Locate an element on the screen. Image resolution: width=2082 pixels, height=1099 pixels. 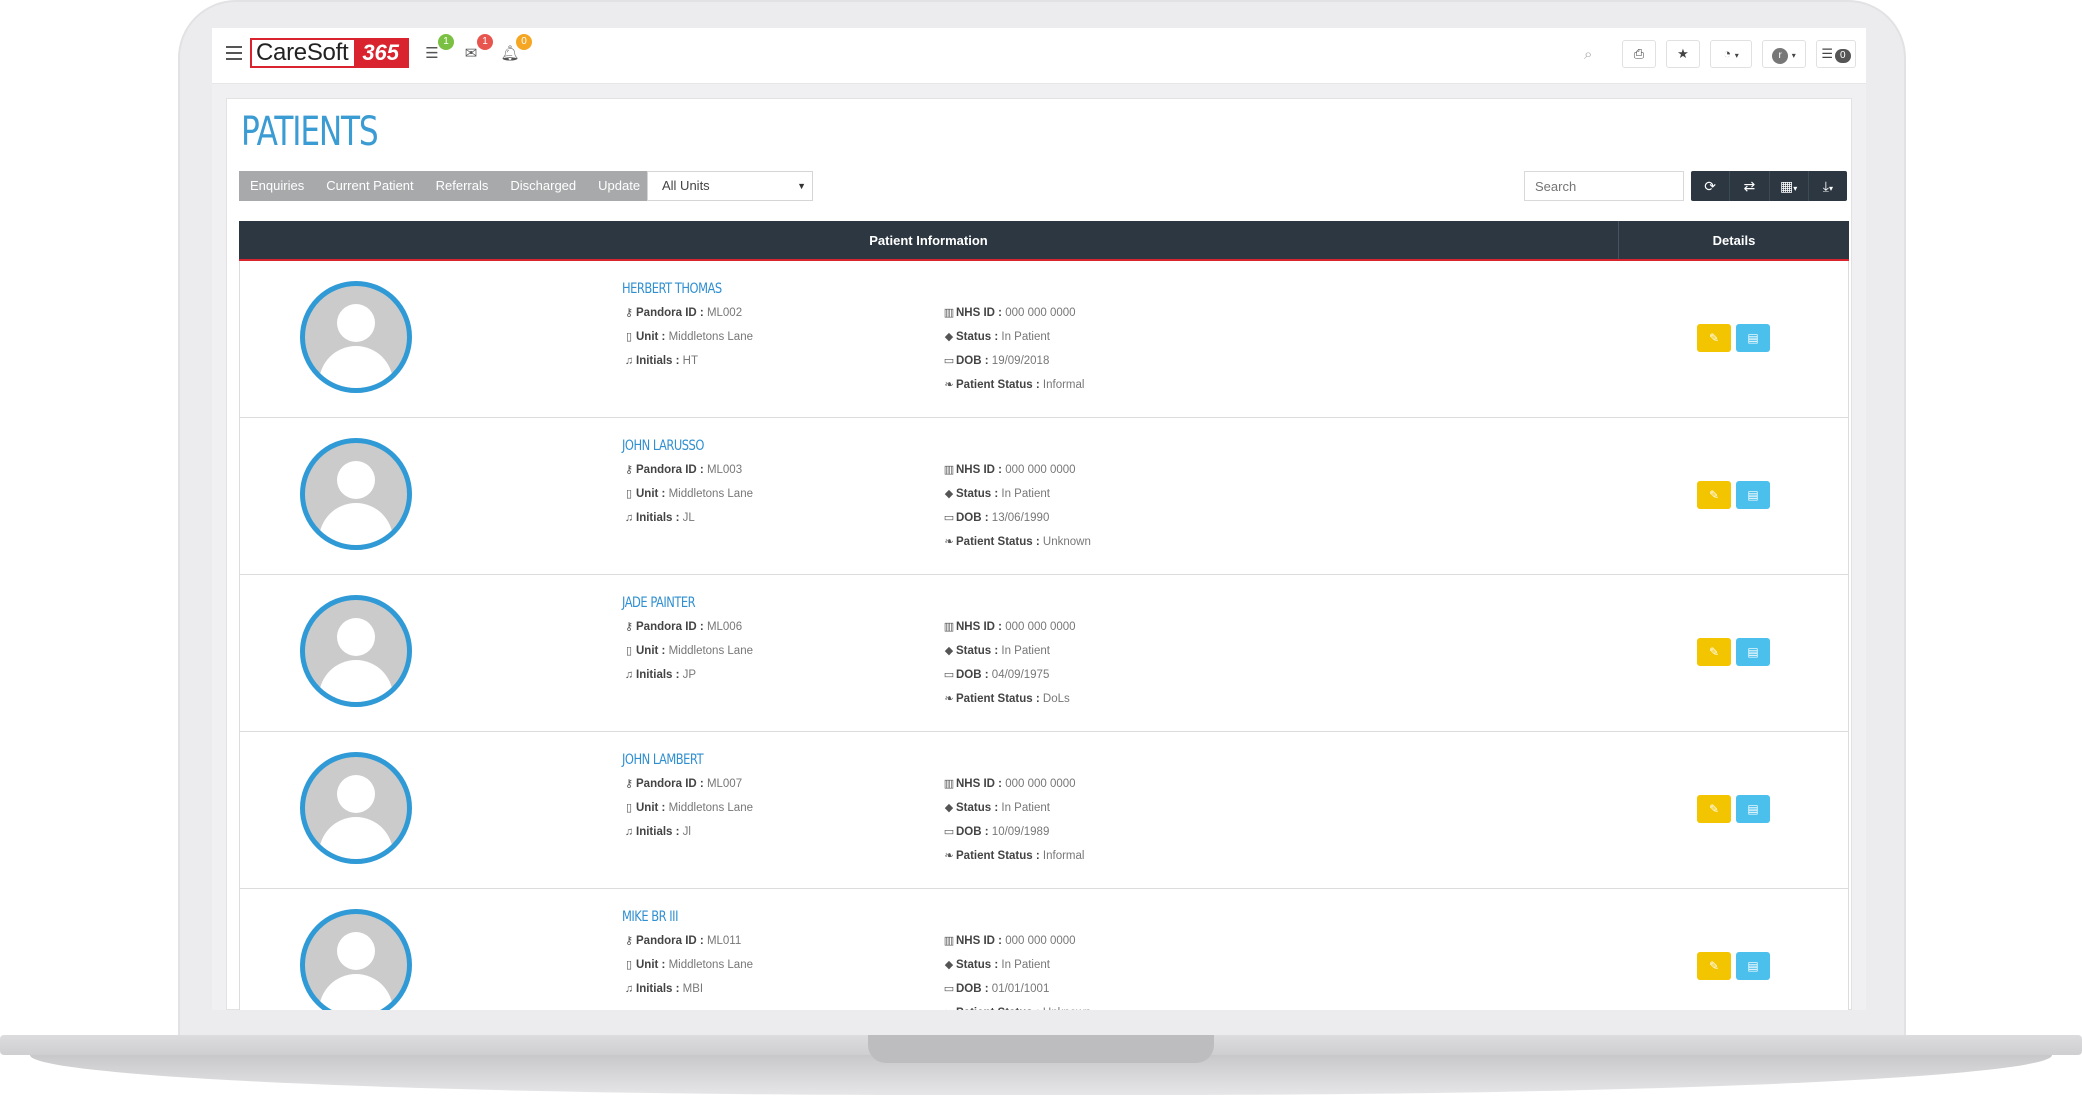
pandora-id-value: ML003 is located at coordinates (724, 470).